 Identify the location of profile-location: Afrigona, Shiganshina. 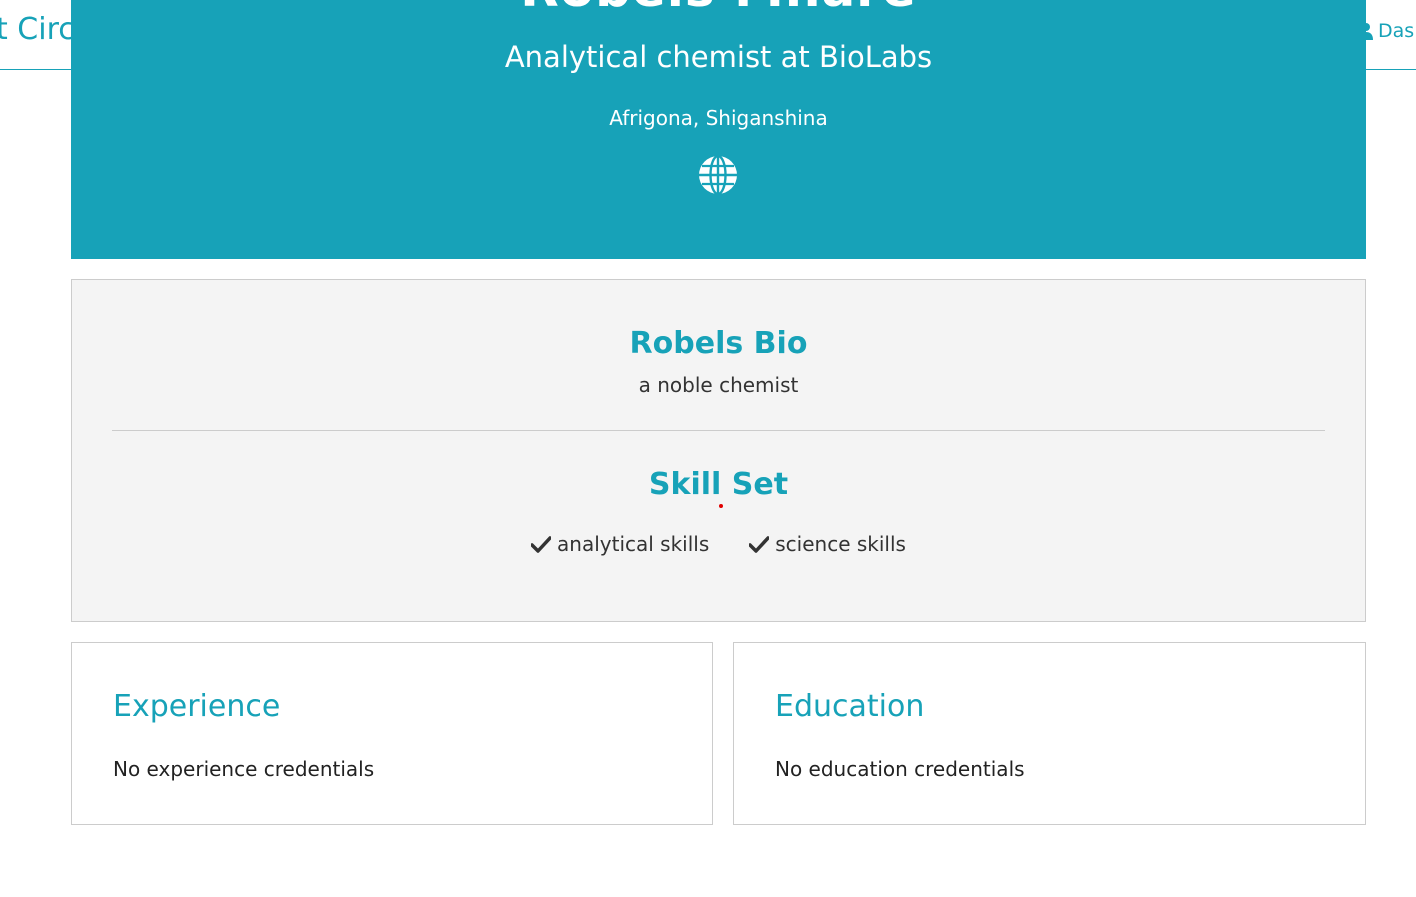
(718, 118).